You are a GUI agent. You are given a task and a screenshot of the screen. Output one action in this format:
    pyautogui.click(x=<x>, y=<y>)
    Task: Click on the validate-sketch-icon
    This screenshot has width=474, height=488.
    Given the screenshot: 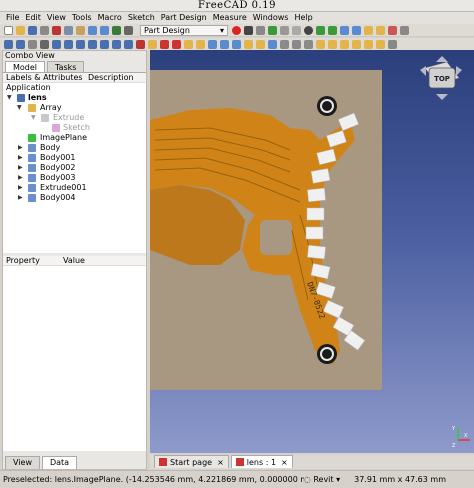 What is the action you would take?
    pyautogui.click(x=176, y=44)
    